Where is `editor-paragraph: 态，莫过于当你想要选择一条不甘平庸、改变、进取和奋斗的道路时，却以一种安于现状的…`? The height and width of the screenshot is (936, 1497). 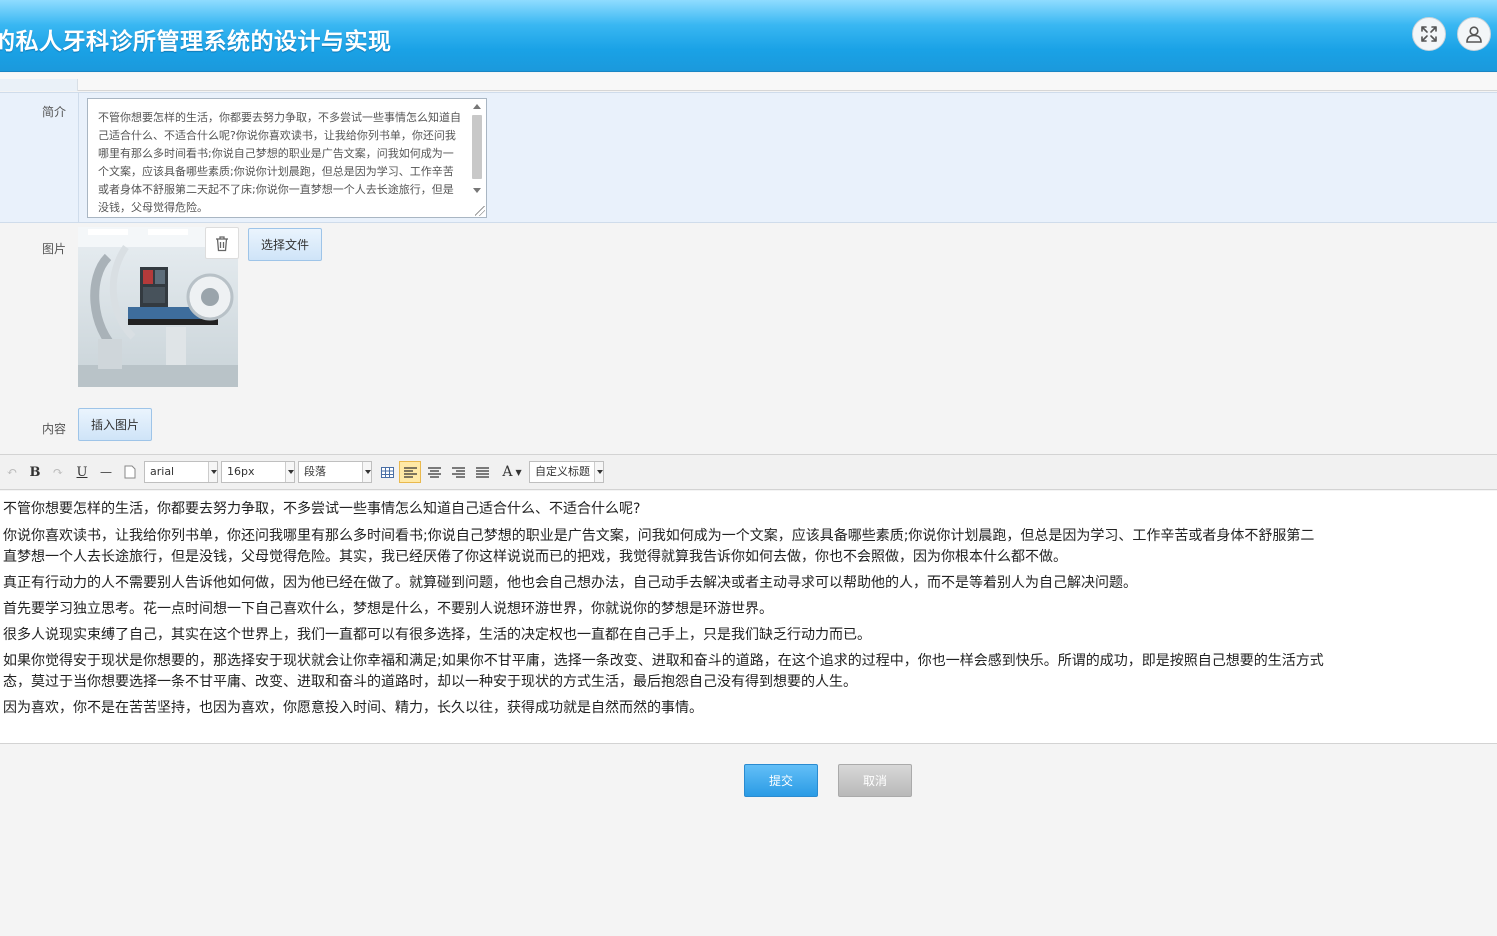 editor-paragraph: 态，莫过于当你想要选择一条不甘平庸、改变、进取和奋斗的道路时，却以一种安于现状的… is located at coordinates (430, 682).